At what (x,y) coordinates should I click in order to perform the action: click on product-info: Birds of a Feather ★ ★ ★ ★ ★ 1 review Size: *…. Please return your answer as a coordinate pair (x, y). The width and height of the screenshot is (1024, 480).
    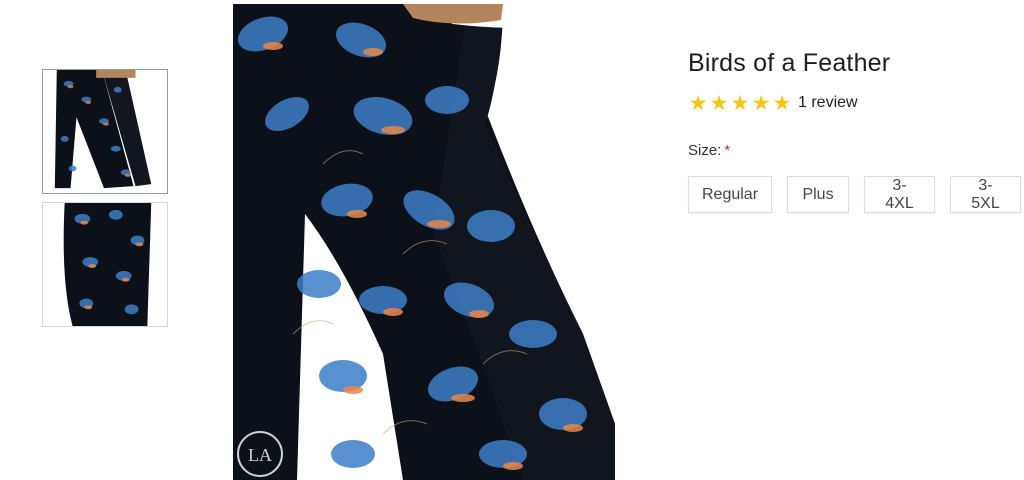
    Looking at the image, I should click on (856, 130).